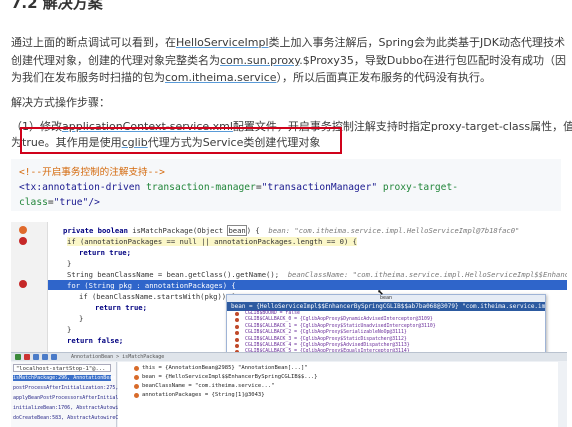 The width and height of the screenshot is (572, 427). Describe the element at coordinates (157, 296) in the screenshot. I see `code-line: if (beanClassName.startsWith(pkg)) {` at that location.